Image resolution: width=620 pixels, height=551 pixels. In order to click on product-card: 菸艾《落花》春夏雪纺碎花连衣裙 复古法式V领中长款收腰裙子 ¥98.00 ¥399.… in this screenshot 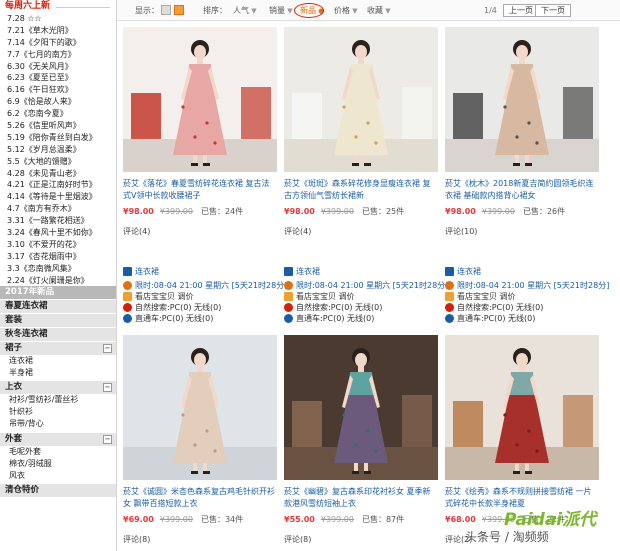, I will do `click(200, 132)`.